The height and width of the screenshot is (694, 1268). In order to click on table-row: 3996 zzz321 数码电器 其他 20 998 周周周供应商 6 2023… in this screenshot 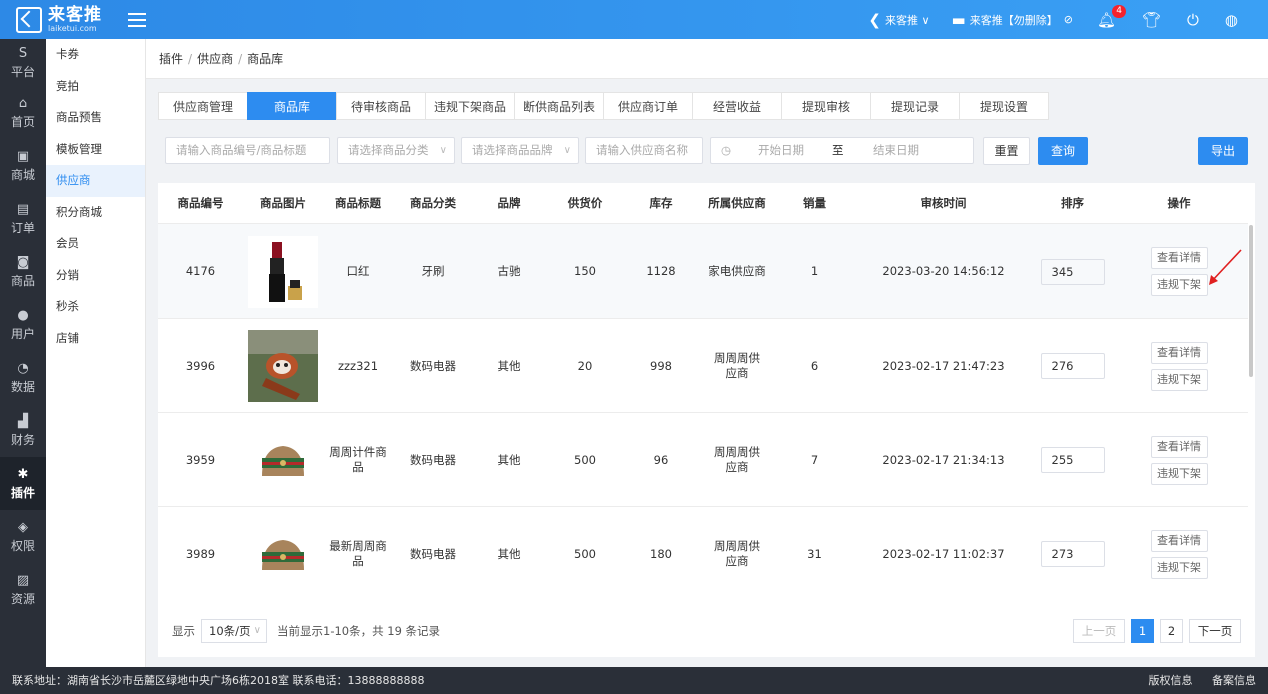, I will do `click(703, 365)`.